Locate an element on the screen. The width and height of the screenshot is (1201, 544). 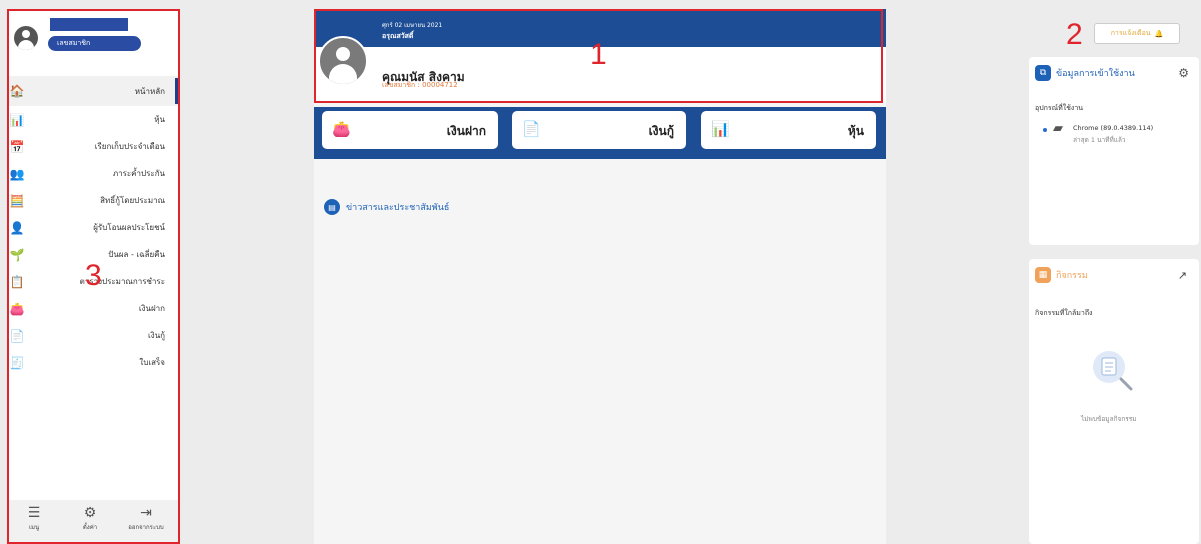
login-info-header: ⧉ ข้อมูลการเข้าใช้งาน is located at coordinates (1085, 73).